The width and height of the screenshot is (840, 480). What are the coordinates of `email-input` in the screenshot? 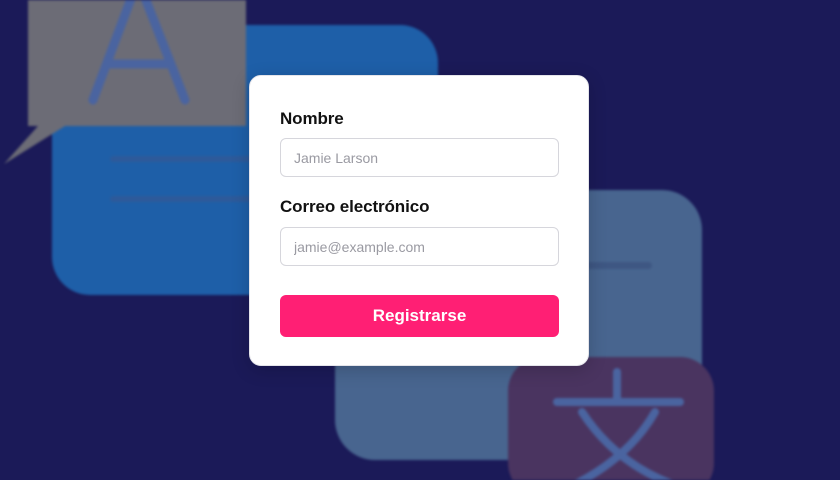 It's located at (419, 246).